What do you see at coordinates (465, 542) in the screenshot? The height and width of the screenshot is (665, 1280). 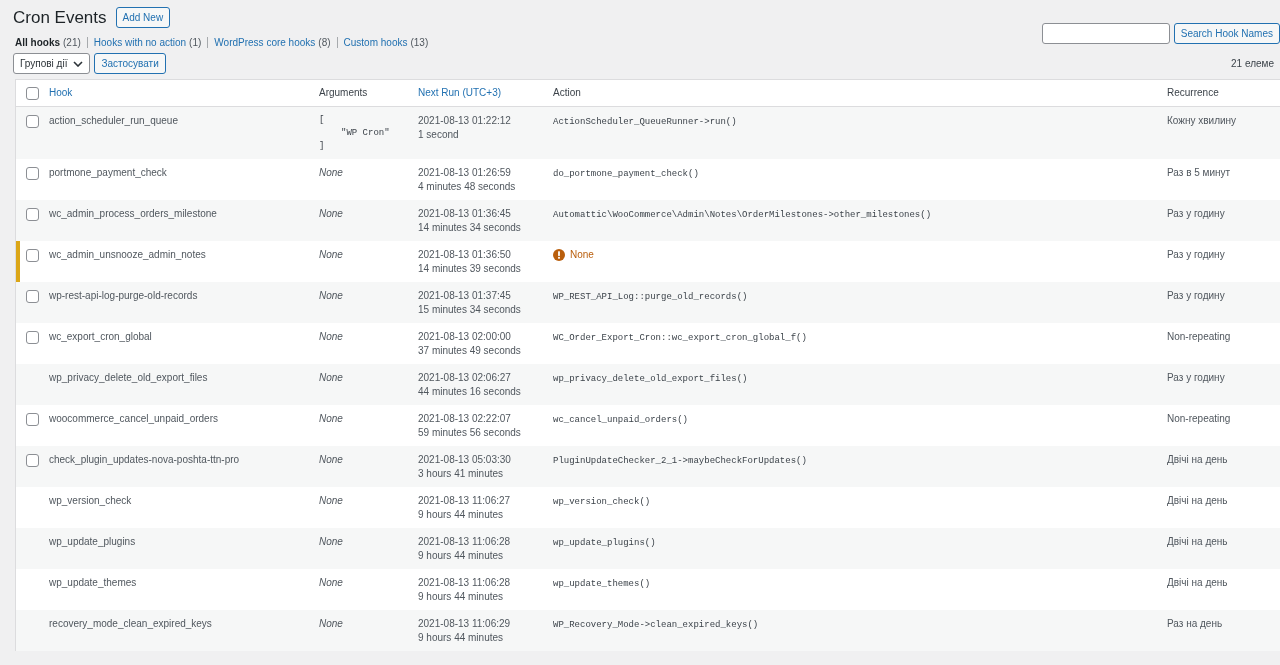 I see `next-run-time: 2021-08-13 11:06:28` at bounding box center [465, 542].